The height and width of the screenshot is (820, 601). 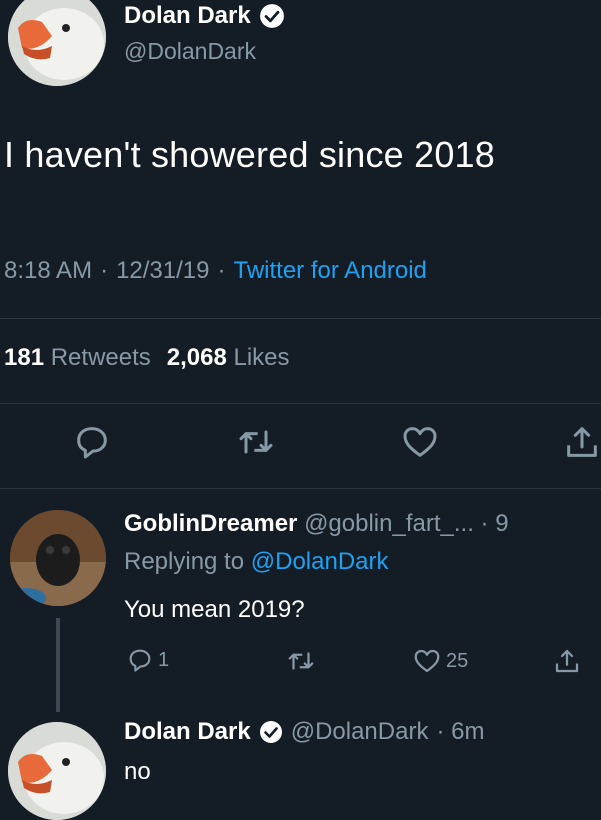 What do you see at coordinates (187, 16) in the screenshot?
I see `display-name: Dolan Dark` at bounding box center [187, 16].